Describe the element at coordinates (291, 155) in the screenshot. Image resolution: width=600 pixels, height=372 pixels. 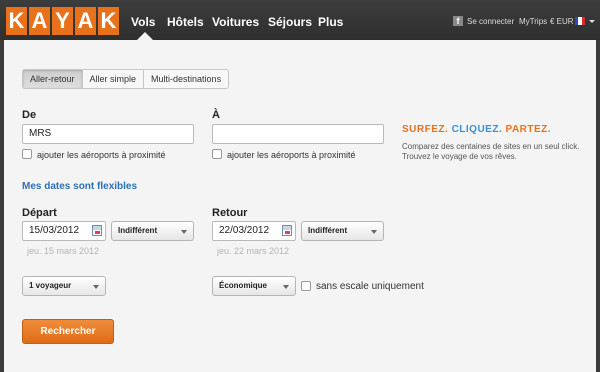
I see `to-nearby-label: ajouter les aéroports à proximité` at that location.